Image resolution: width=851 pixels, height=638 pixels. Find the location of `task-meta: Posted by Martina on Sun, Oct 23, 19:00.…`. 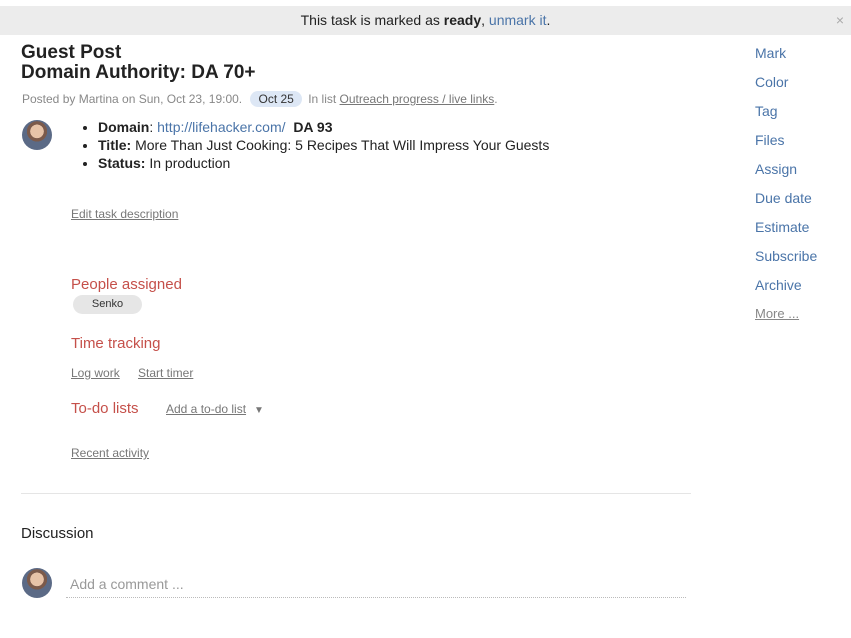

task-meta: Posted by Martina on Sun, Oct 23, 19:00.… is located at coordinates (260, 99).